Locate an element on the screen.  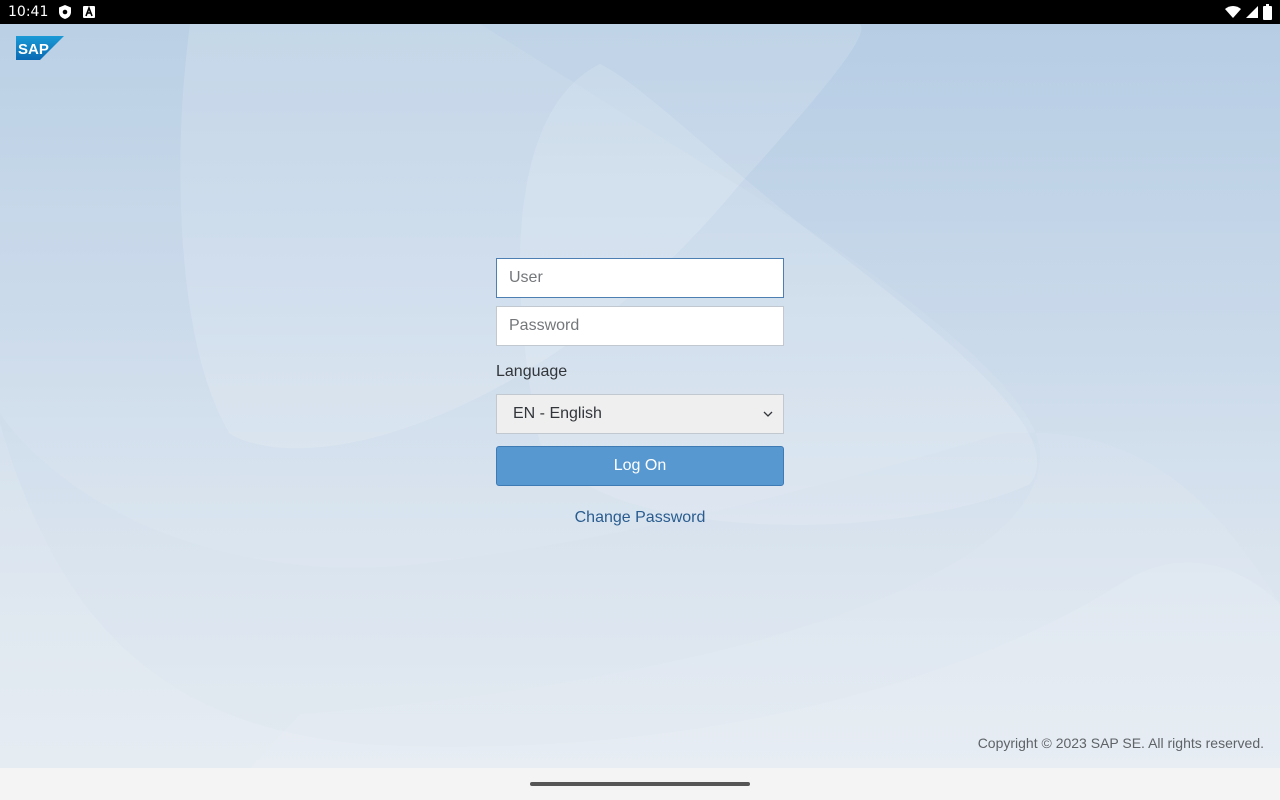
font-a-icon is located at coordinates (89, 12).